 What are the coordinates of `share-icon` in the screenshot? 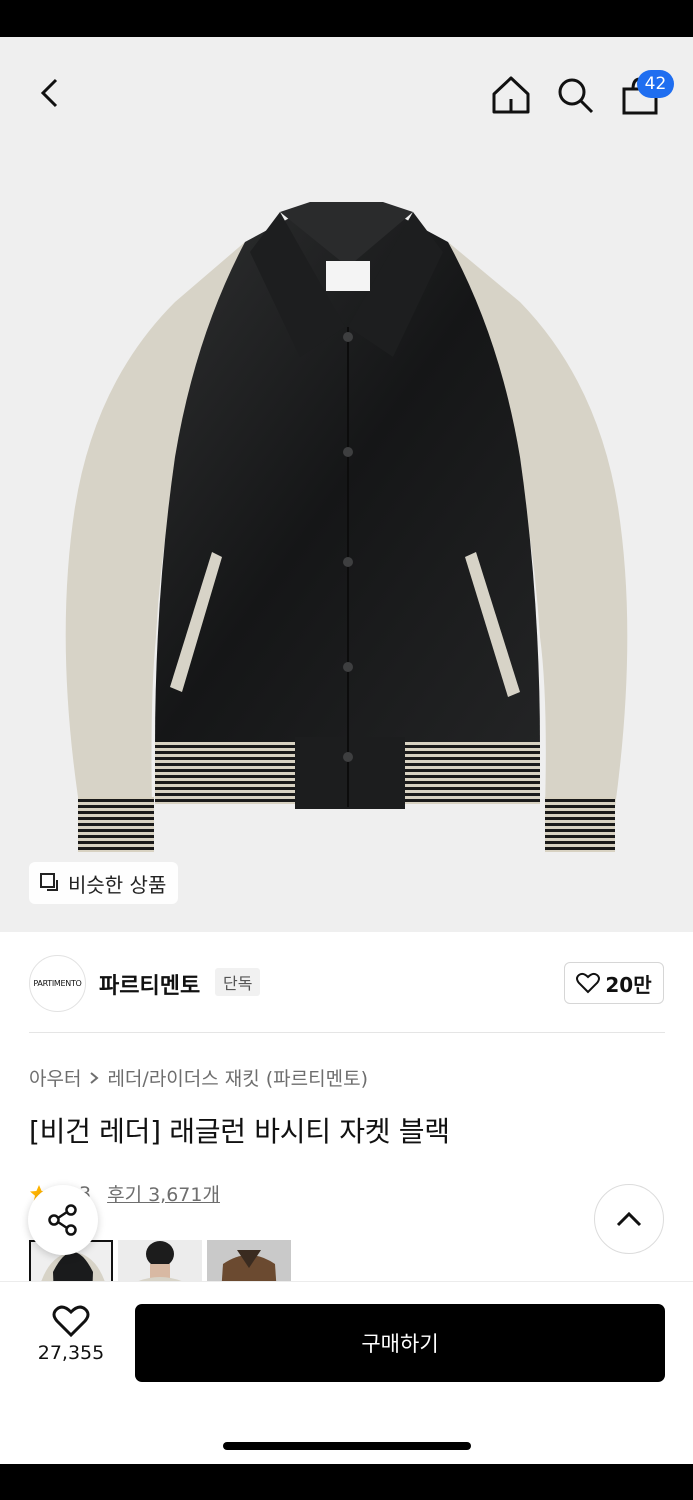 It's located at (62, 1220).